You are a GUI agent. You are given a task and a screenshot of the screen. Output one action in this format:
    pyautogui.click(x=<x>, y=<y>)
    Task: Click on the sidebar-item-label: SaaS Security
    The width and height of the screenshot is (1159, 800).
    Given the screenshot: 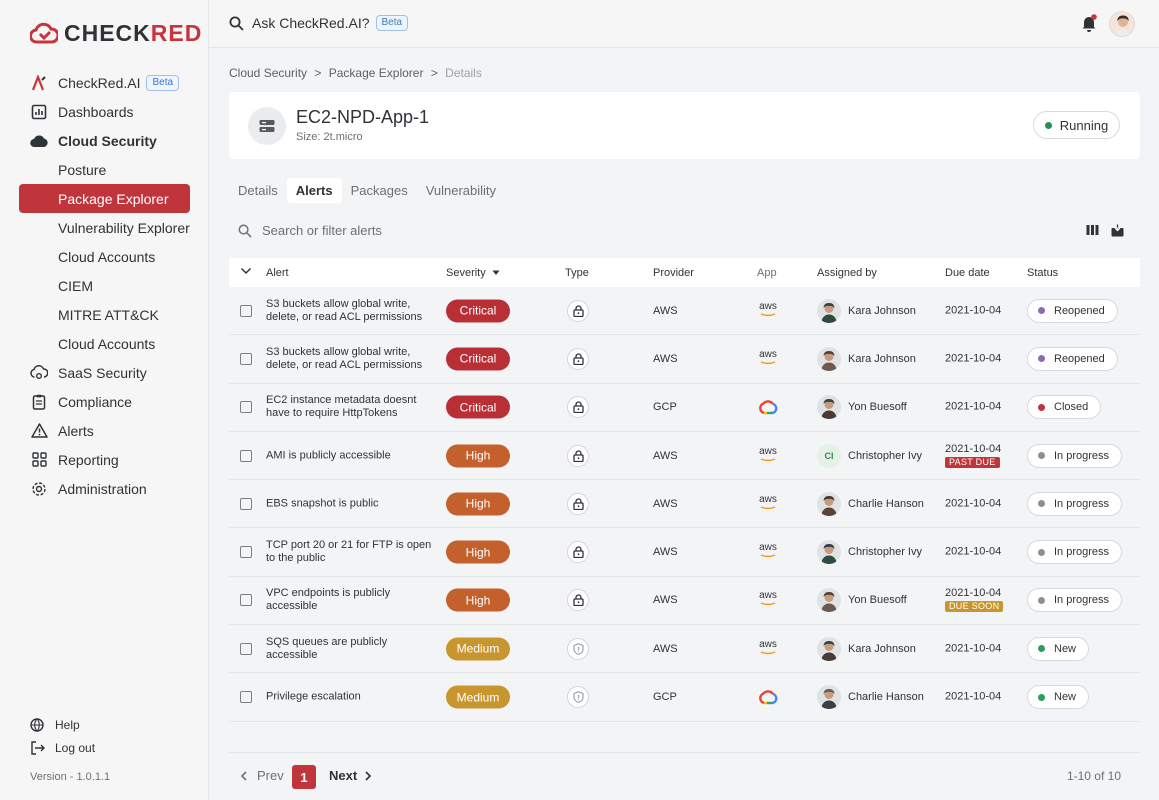 What is the action you would take?
    pyautogui.click(x=102, y=372)
    